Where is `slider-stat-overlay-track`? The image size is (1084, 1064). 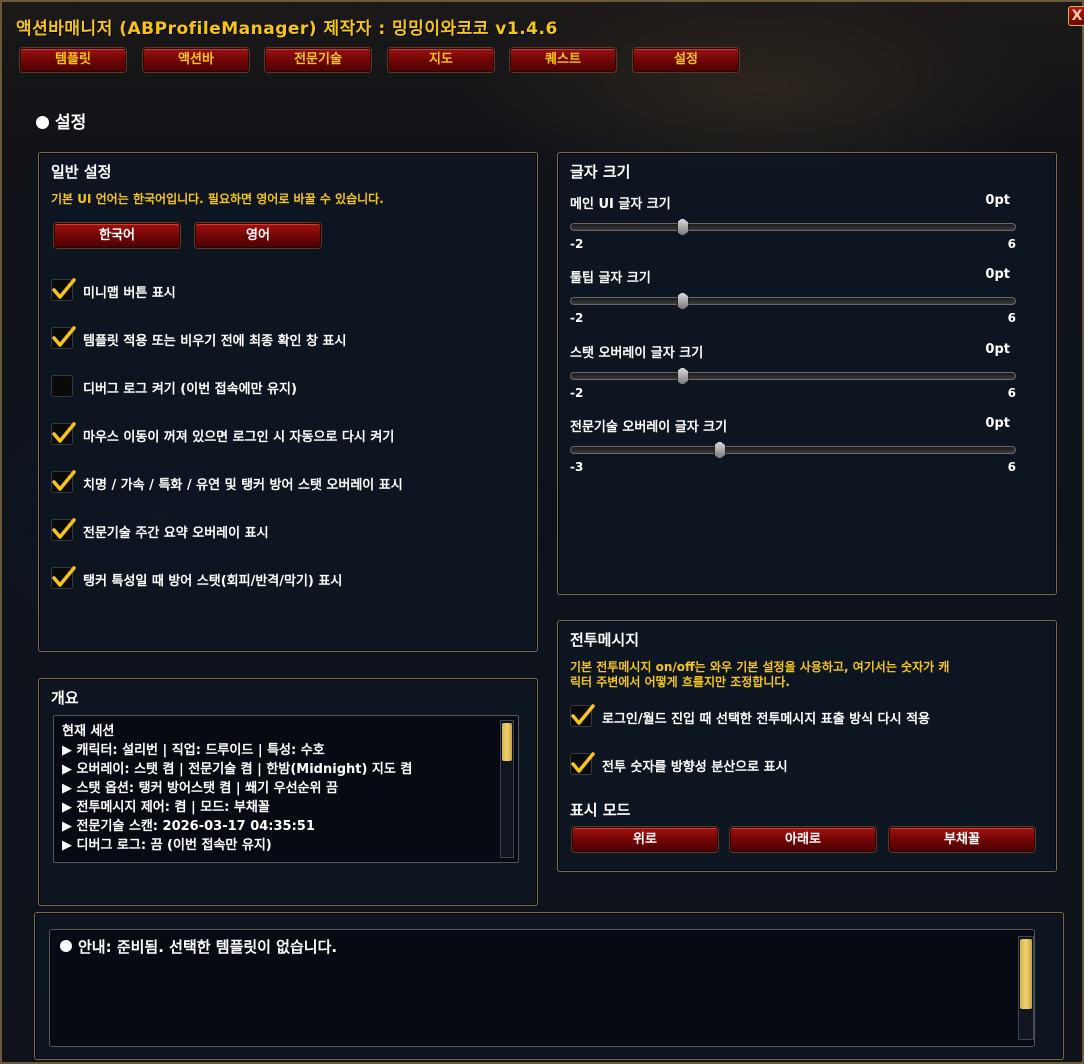 slider-stat-overlay-track is located at coordinates (793, 376).